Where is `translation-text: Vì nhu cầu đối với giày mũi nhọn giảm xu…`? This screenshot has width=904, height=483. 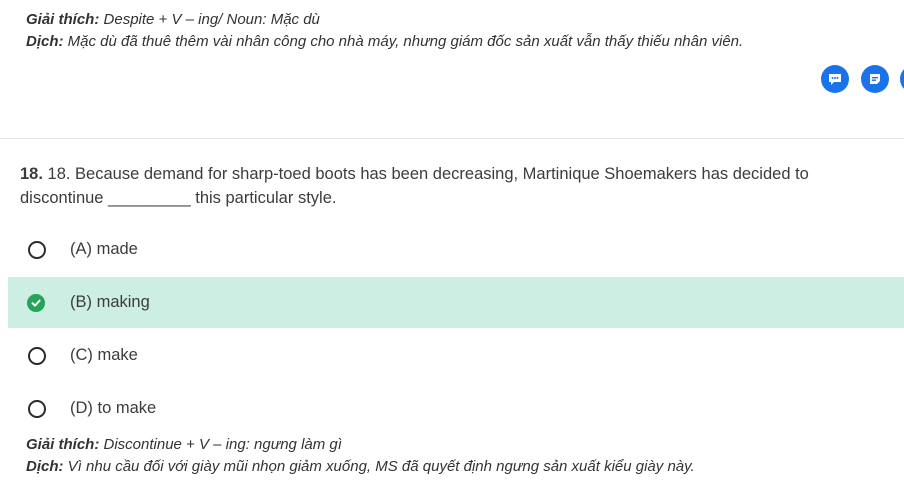 translation-text: Vì nhu cầu đối với giày mũi nhọn giảm xu… is located at coordinates (381, 466).